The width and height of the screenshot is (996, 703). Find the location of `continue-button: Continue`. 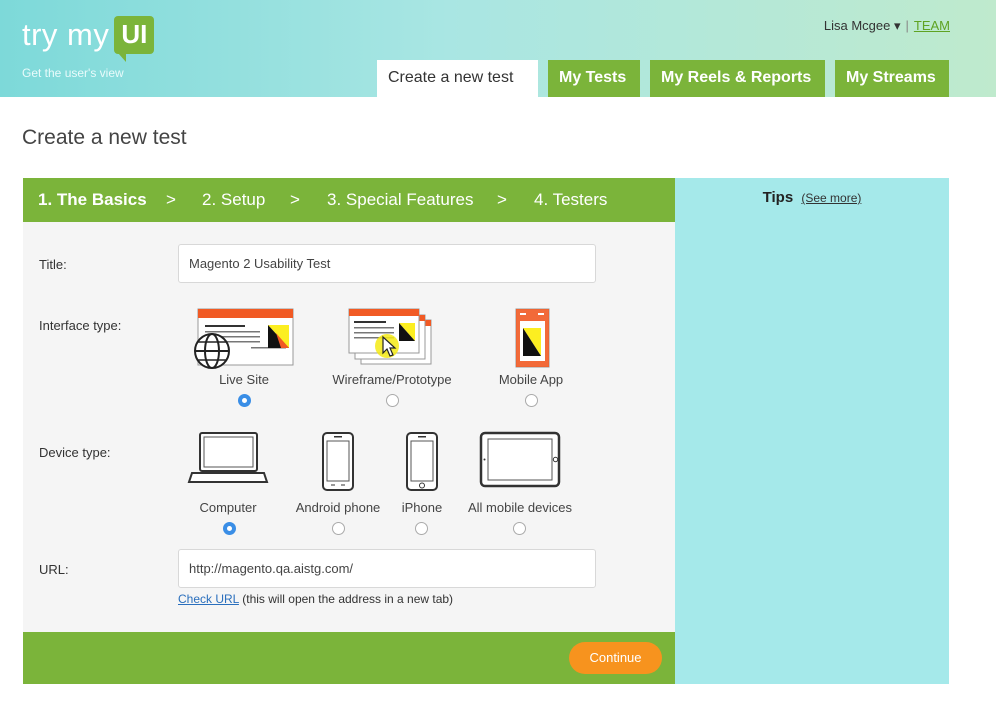

continue-button: Continue is located at coordinates (615, 658).